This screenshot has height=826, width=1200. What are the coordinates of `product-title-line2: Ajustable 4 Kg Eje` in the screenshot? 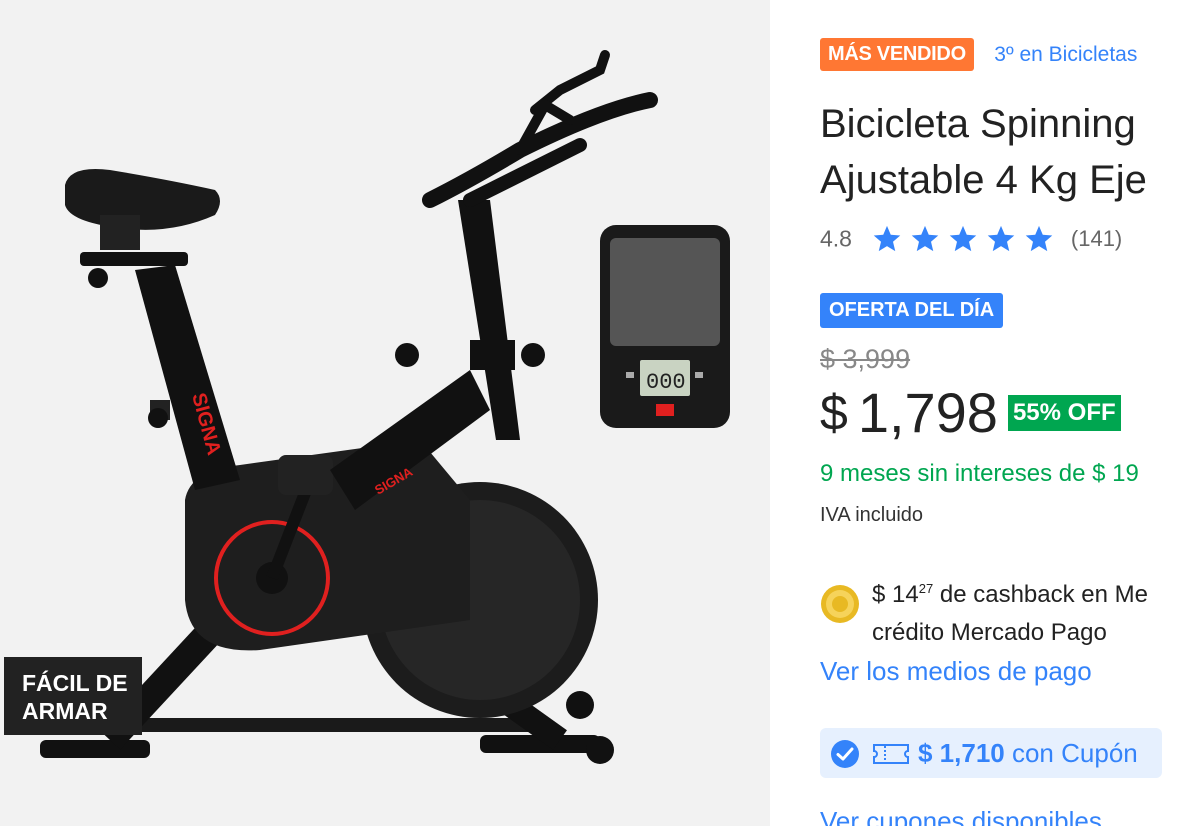 It's located at (983, 180).